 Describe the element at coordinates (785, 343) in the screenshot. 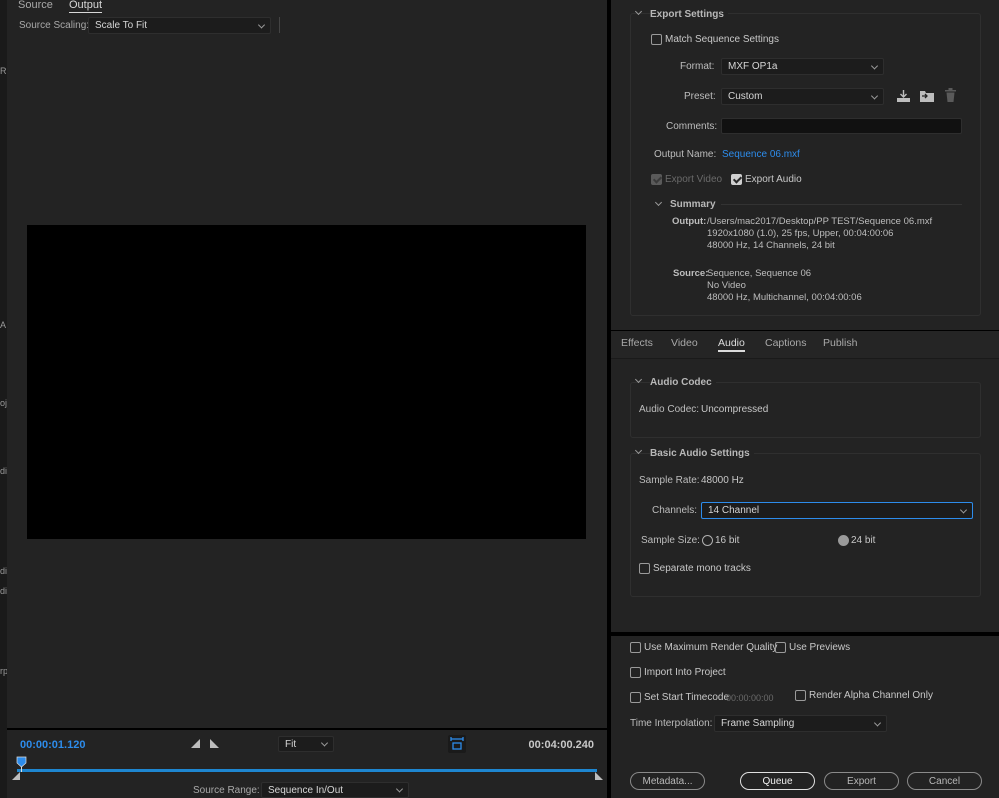

I see `tab-captions: Captions` at that location.